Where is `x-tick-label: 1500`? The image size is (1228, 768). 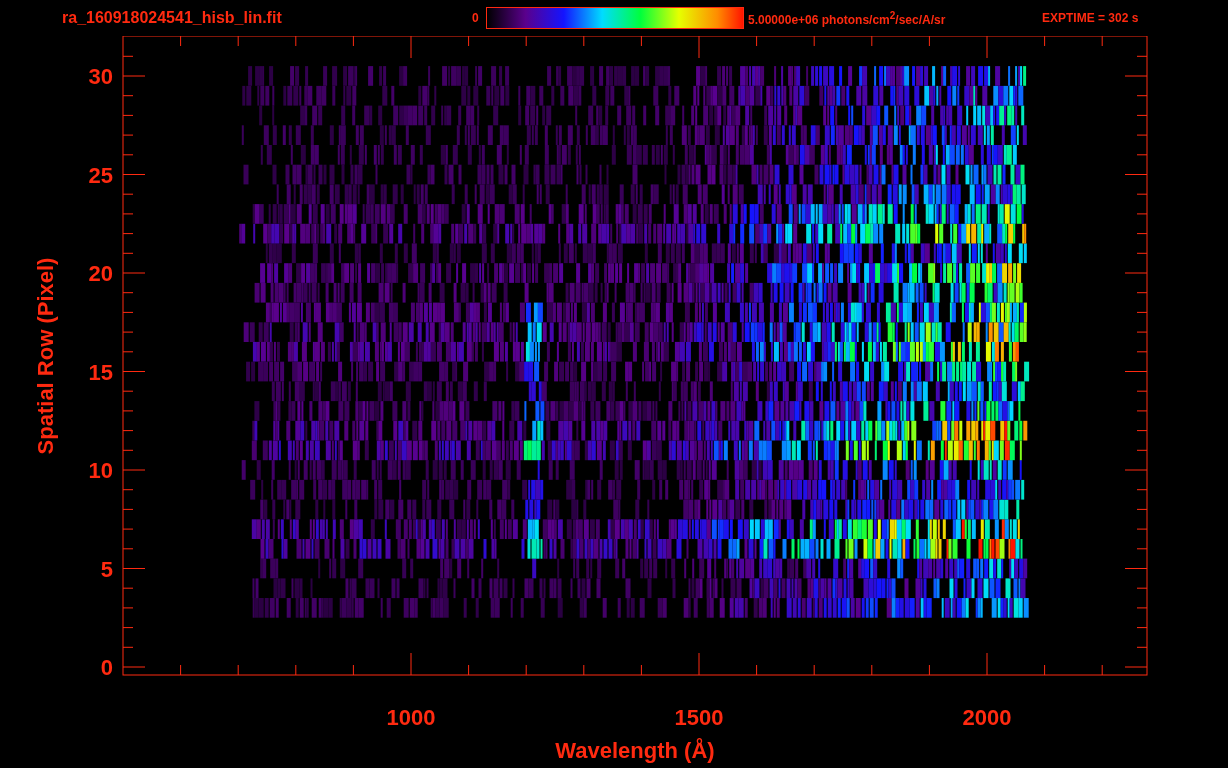 x-tick-label: 1500 is located at coordinates (699, 717).